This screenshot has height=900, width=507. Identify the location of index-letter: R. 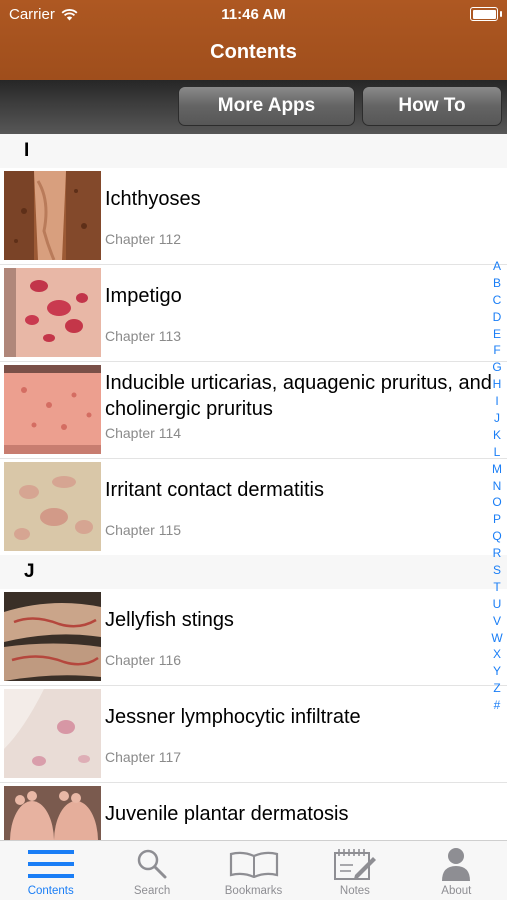
(497, 553).